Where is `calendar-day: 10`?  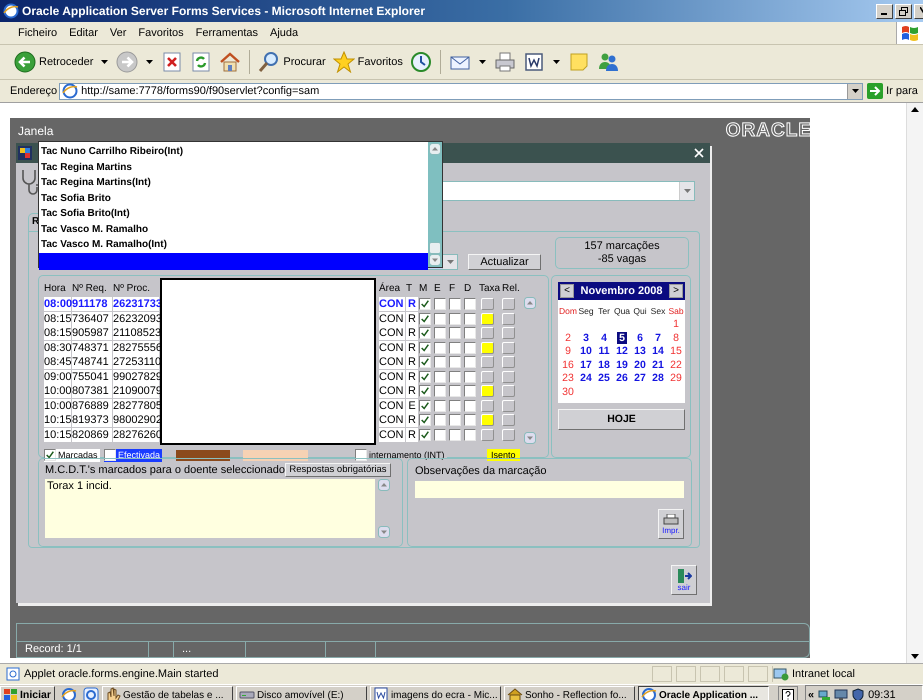
calendar-day: 10 is located at coordinates (586, 351).